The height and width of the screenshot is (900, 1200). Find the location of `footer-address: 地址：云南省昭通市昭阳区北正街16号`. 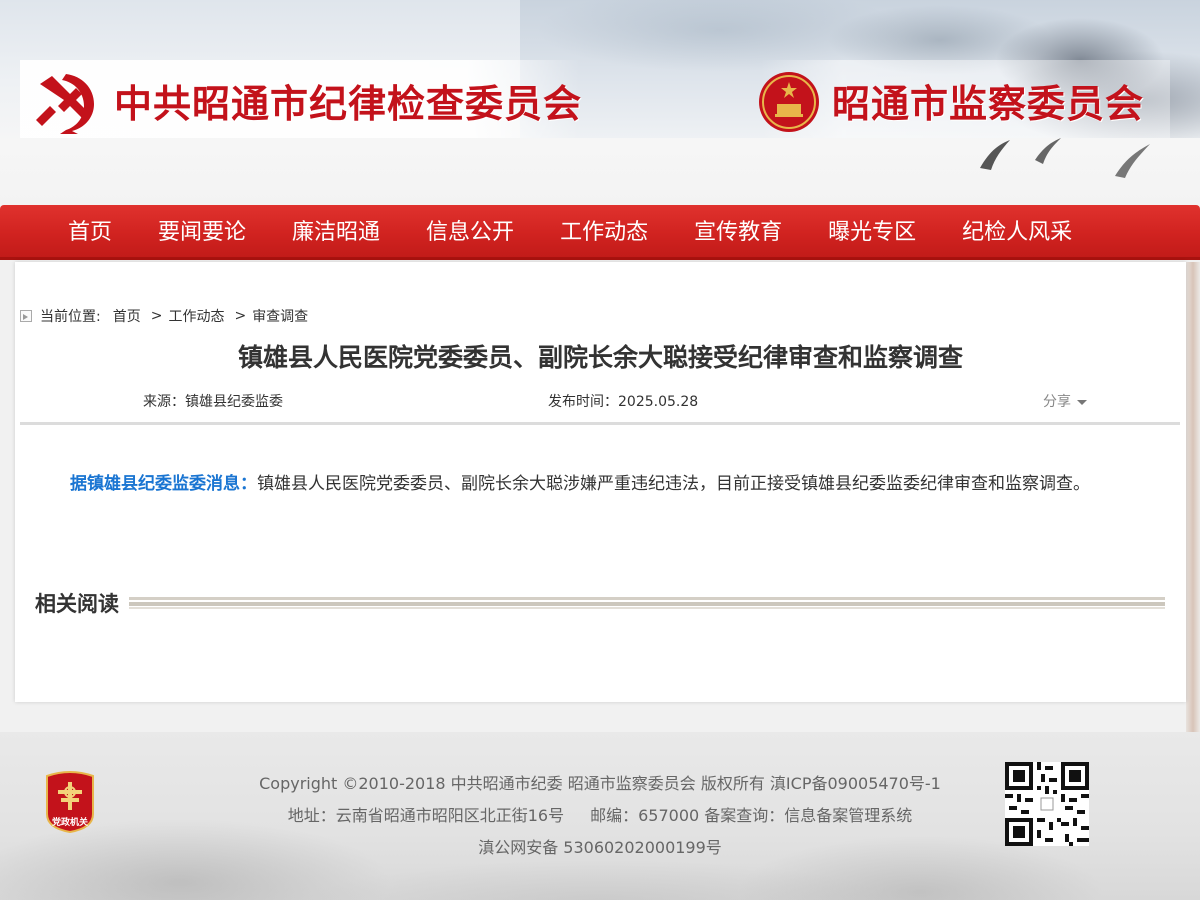

footer-address: 地址：云南省昭通市昭阳区北正街16号 is located at coordinates (426, 815).